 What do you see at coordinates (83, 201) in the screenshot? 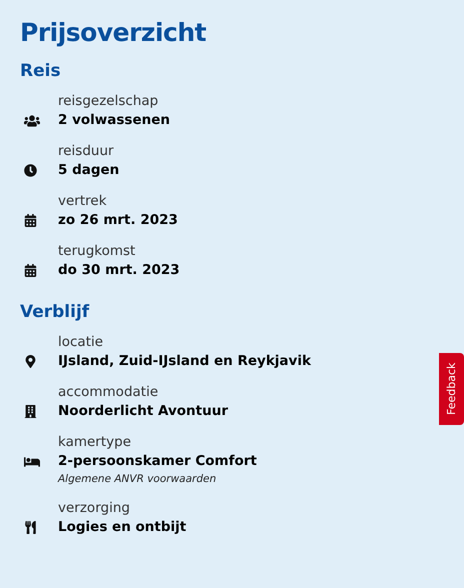
I see `field-label: vertrek` at bounding box center [83, 201].